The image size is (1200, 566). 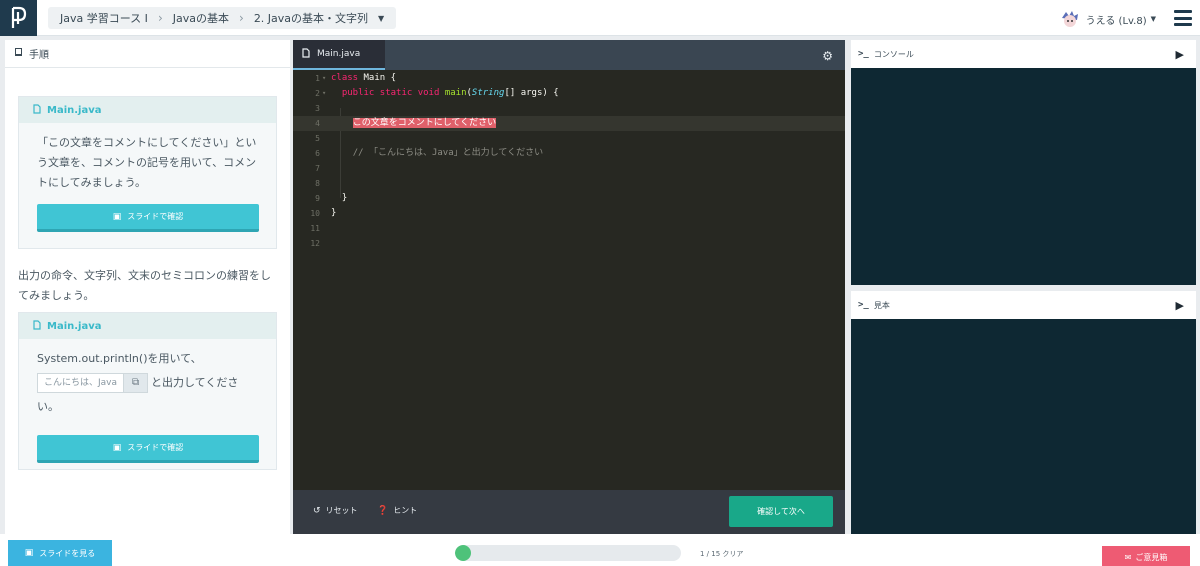 What do you see at coordinates (364, 78) in the screenshot?
I see `code-text: class Main {` at bounding box center [364, 78].